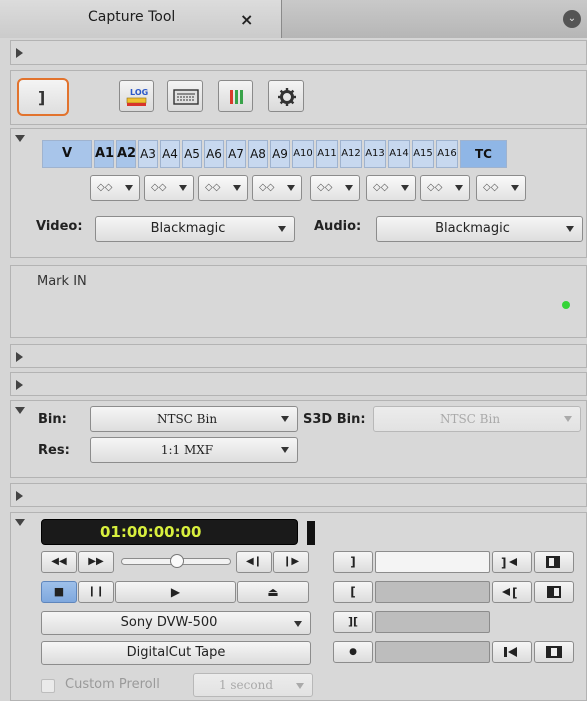 The width and height of the screenshot is (587, 701). I want to click on pause-button: ❙❙, so click(96, 592).